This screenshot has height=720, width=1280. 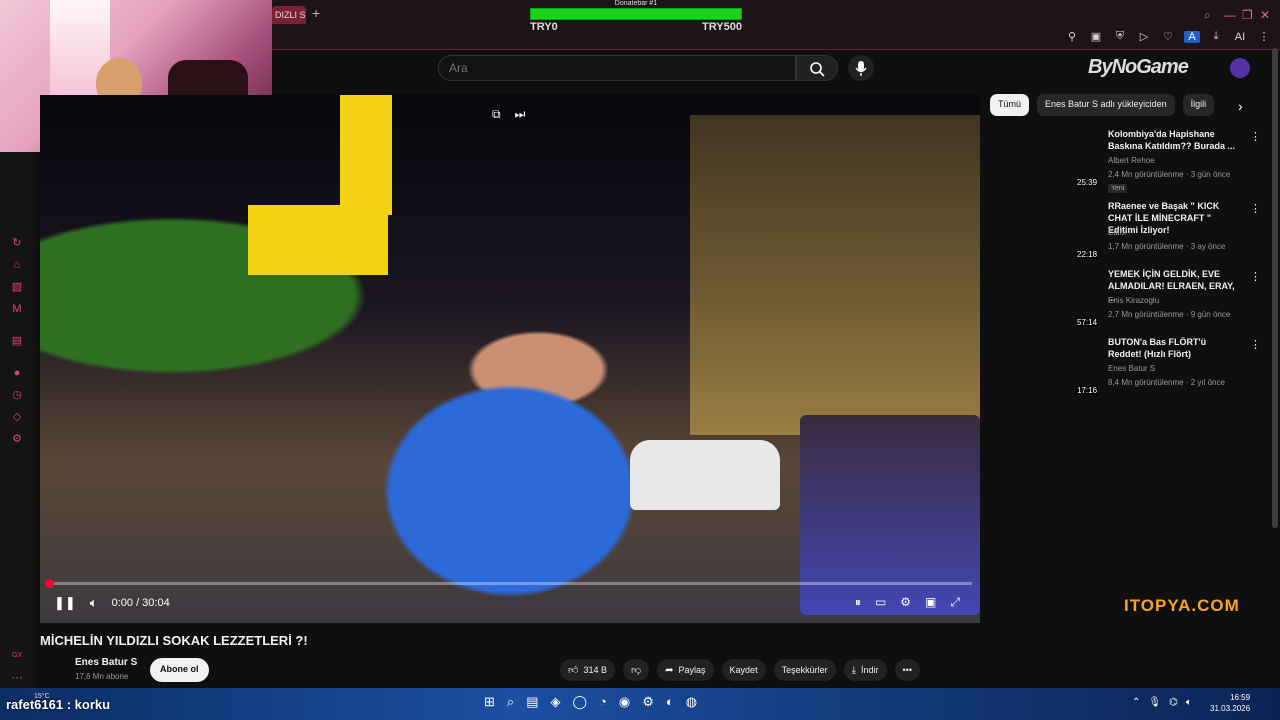 What do you see at coordinates (579, 702) in the screenshot?
I see `opera-icon: ◯` at bounding box center [579, 702].